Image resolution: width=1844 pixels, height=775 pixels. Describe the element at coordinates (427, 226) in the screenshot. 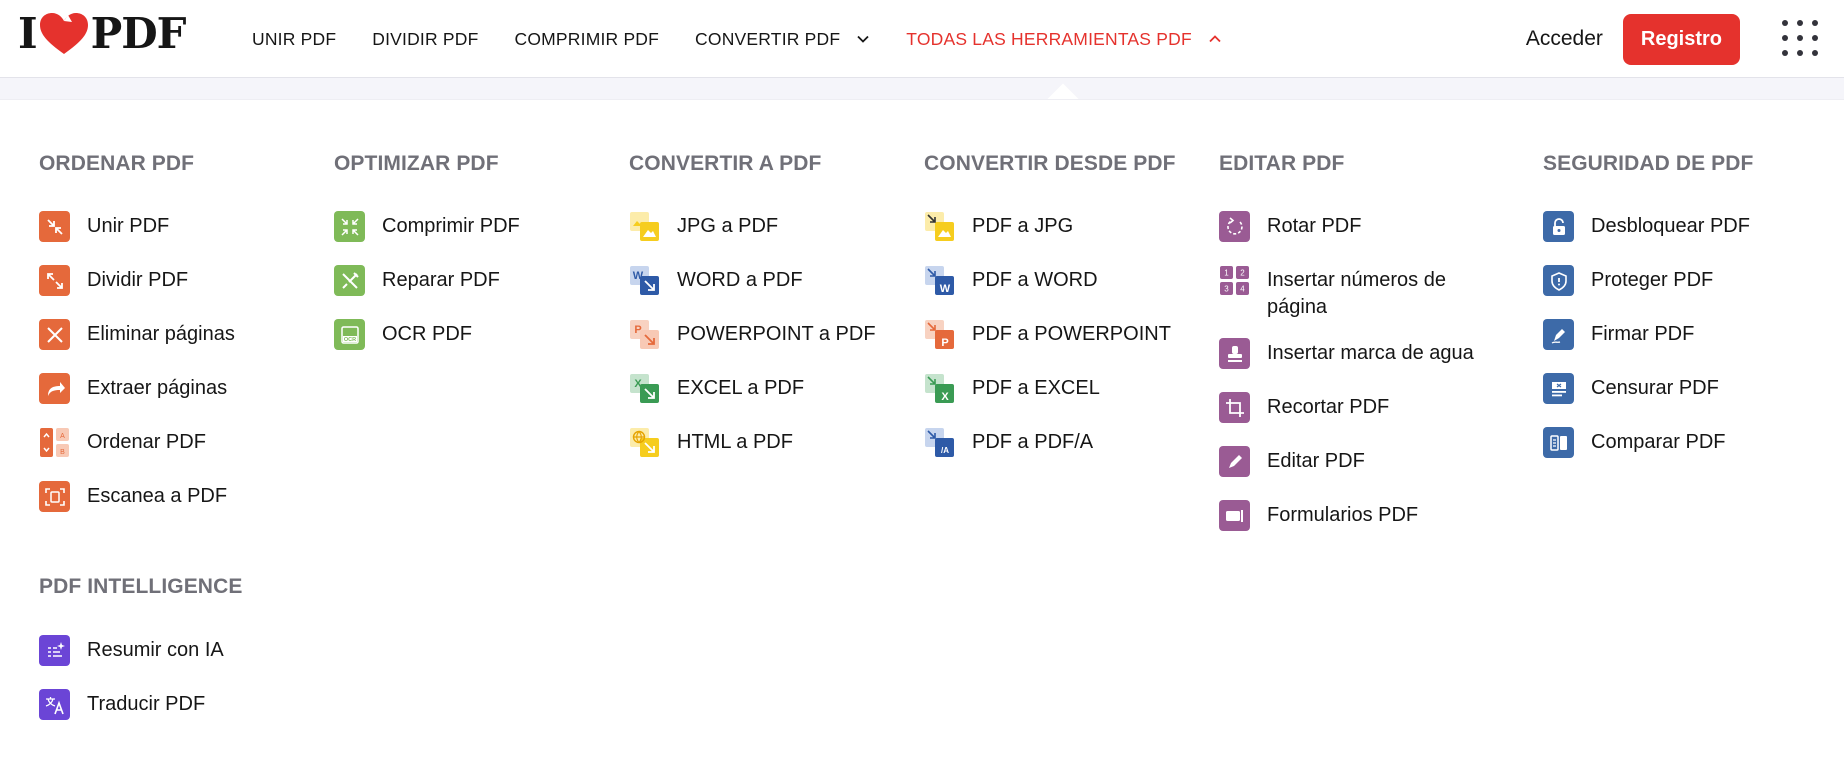

I see `tool-comprimir-pdf: Comprimir PDF` at that location.